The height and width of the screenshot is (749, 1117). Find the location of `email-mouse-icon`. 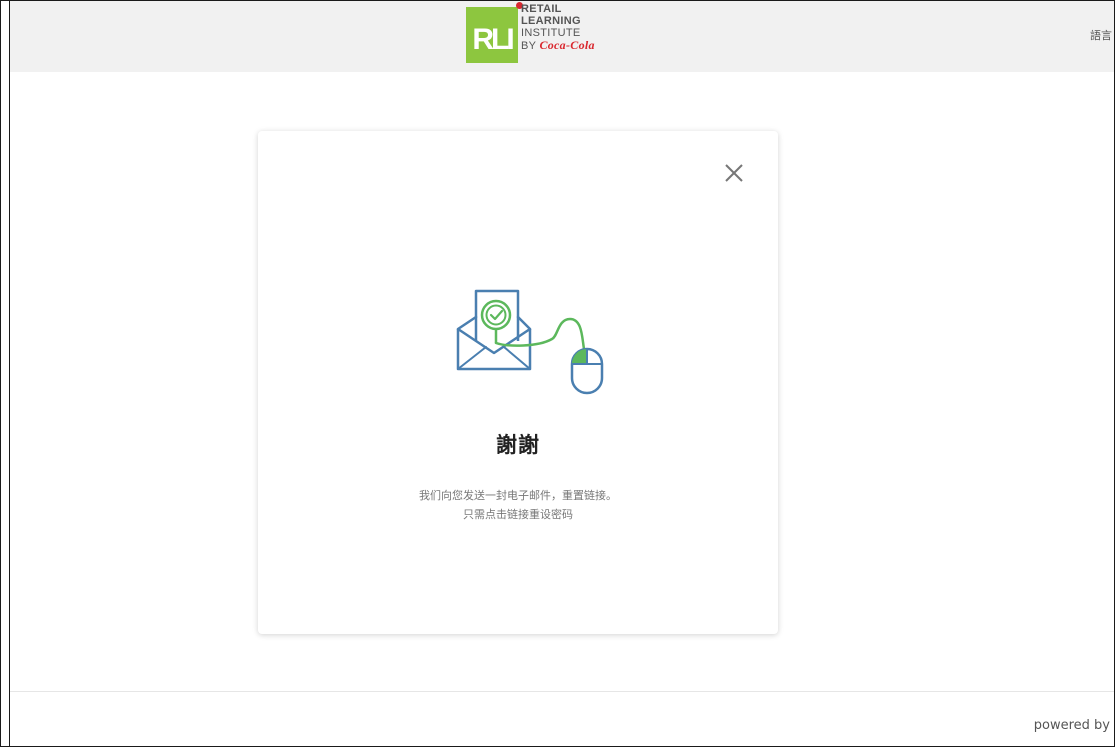

email-mouse-icon is located at coordinates (533, 343).